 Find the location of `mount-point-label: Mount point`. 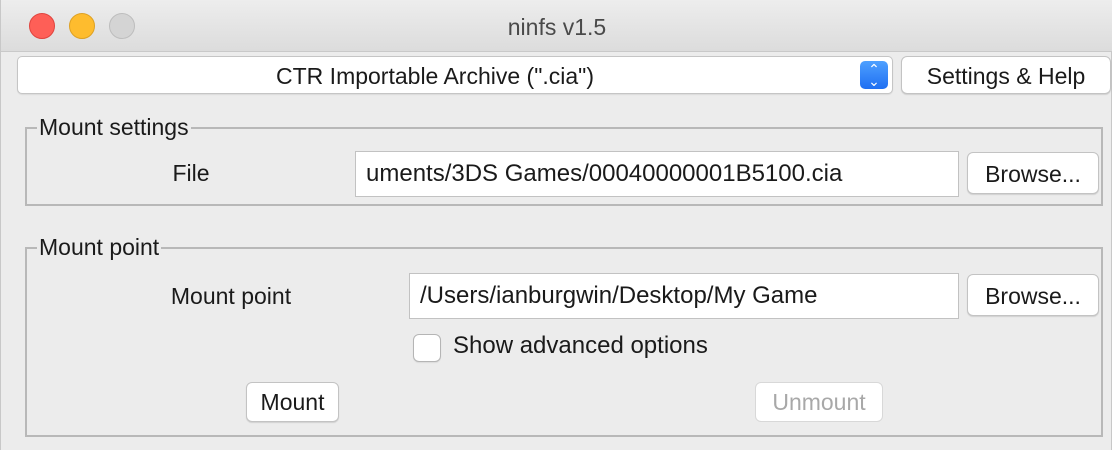

mount-point-label: Mount point is located at coordinates (231, 296).